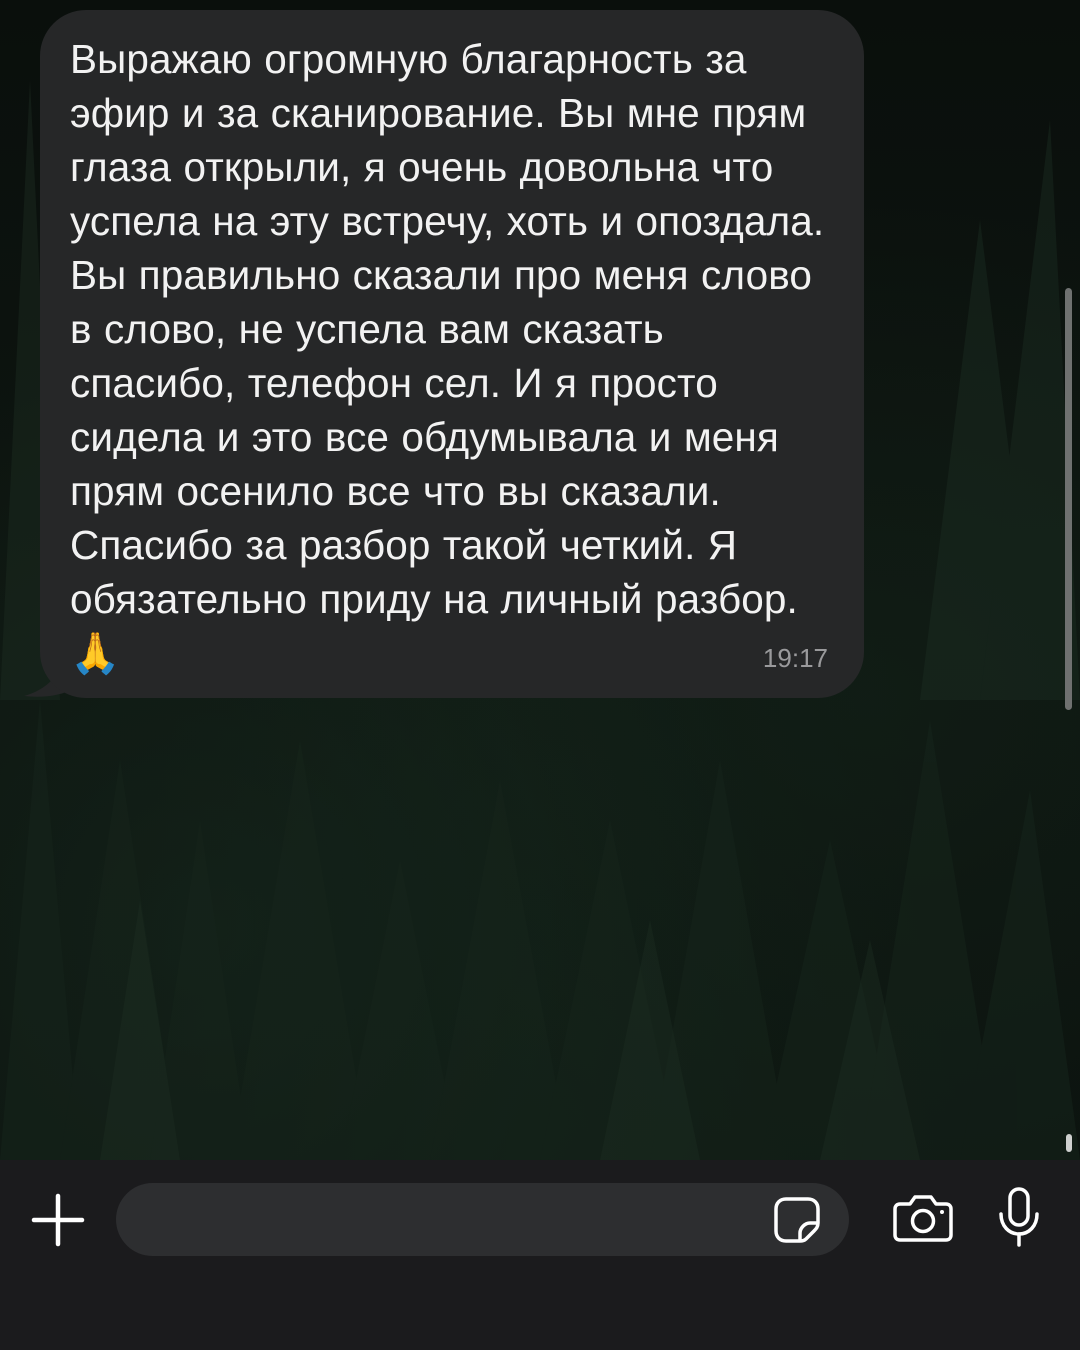  I want to click on camera-icon, so click(923, 1218).